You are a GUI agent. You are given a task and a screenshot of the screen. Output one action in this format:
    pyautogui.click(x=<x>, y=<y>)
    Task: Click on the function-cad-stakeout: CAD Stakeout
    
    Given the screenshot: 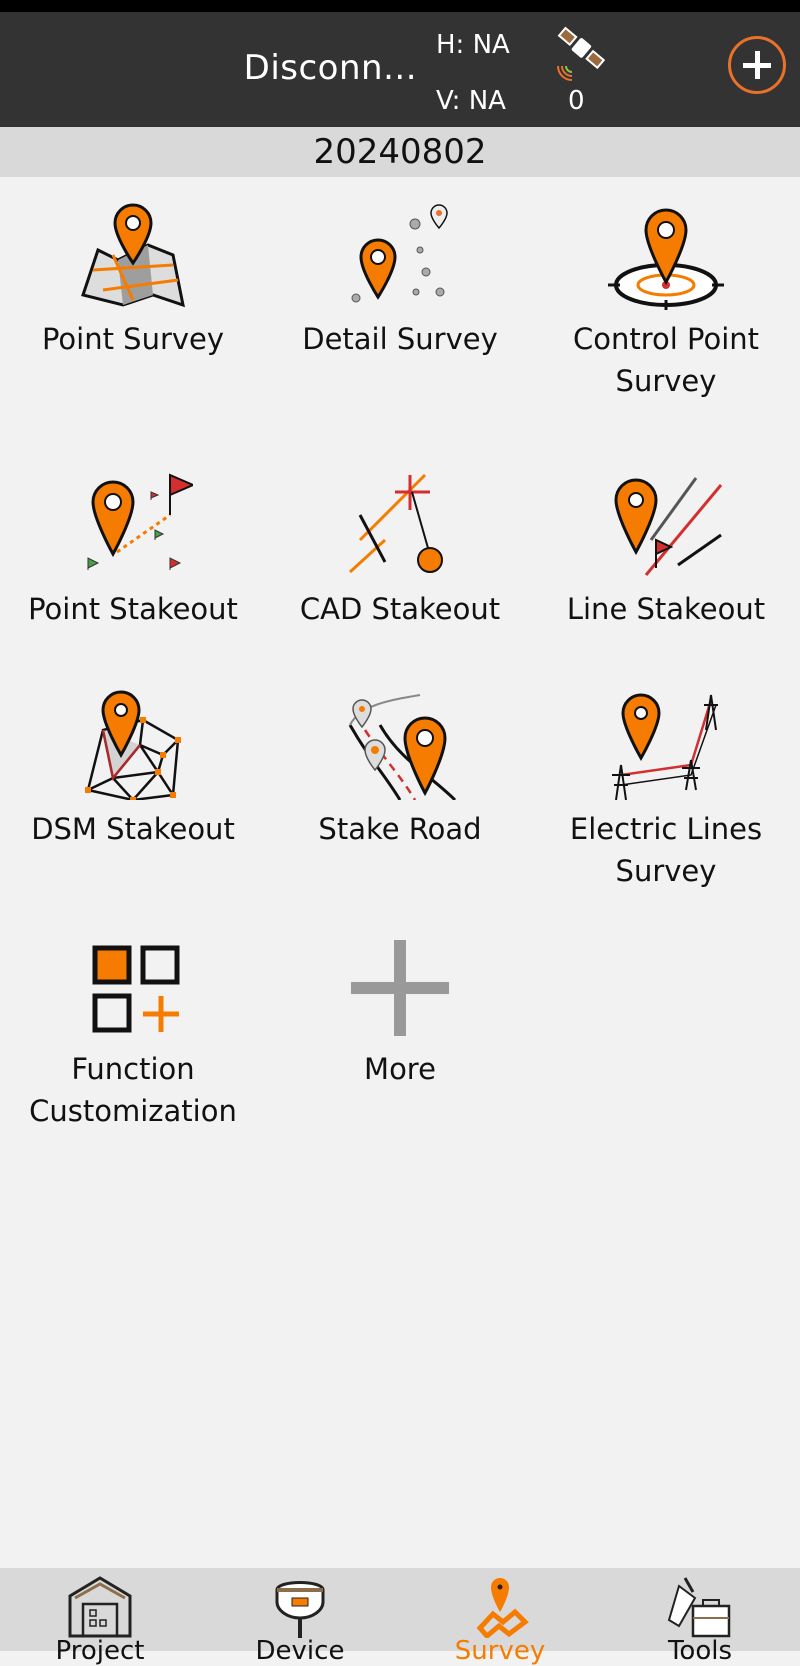 What is the action you would take?
    pyautogui.click(x=400, y=550)
    